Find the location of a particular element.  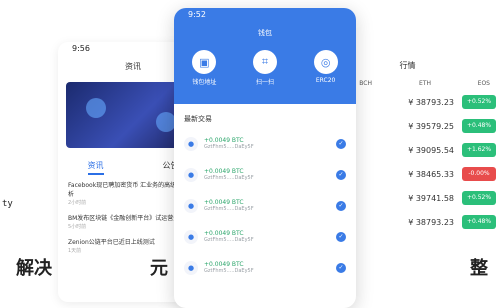

change-badge: +1.62% is located at coordinates (479, 150).